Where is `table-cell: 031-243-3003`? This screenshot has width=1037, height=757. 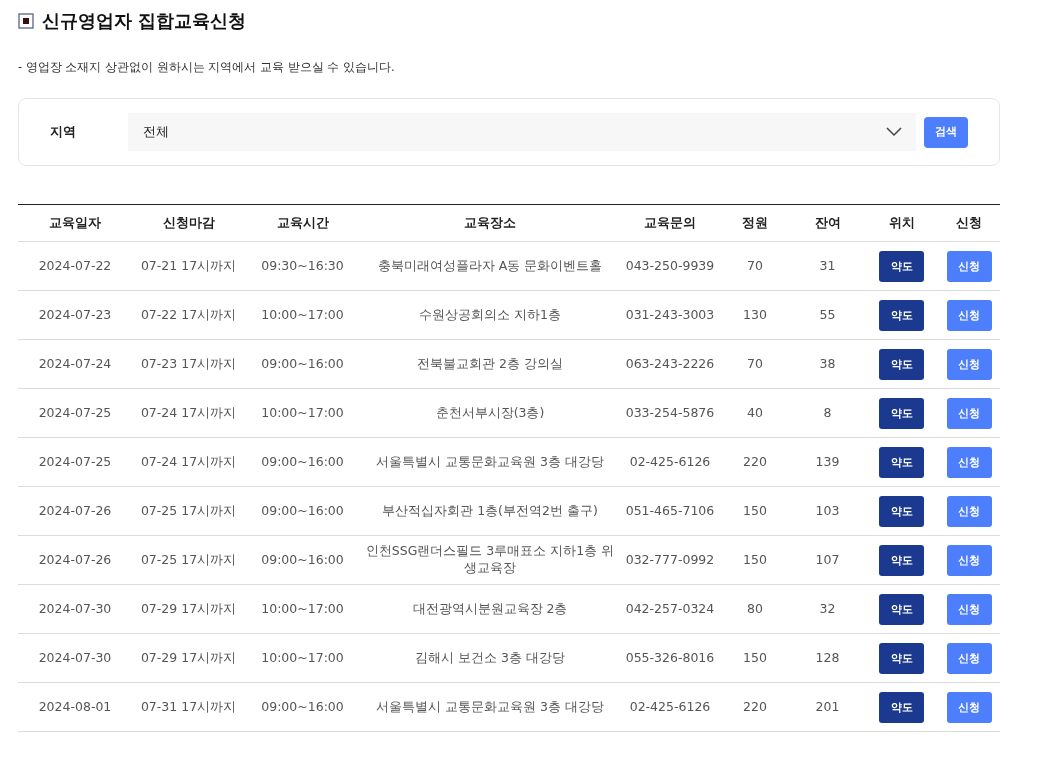 table-cell: 031-243-3003 is located at coordinates (670, 315).